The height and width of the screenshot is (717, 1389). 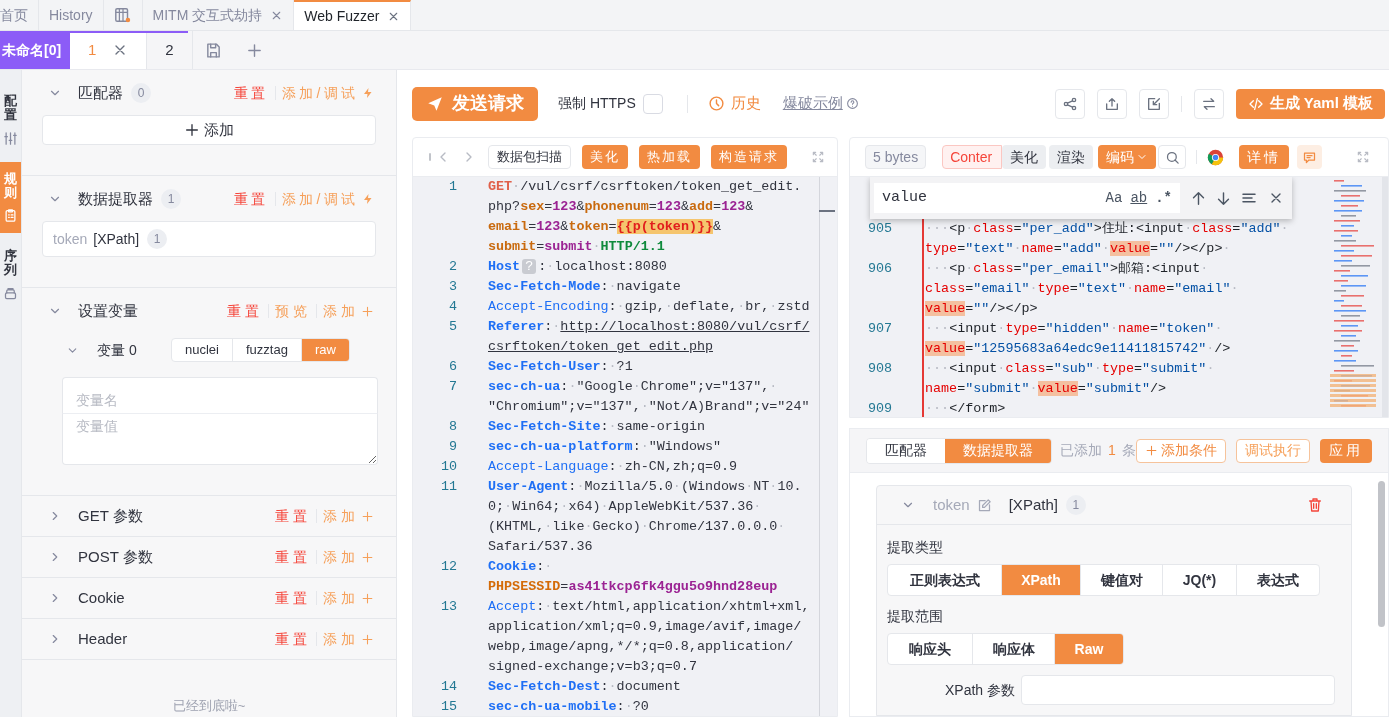 I want to click on input-field: 变量名, so click(x=220, y=395).